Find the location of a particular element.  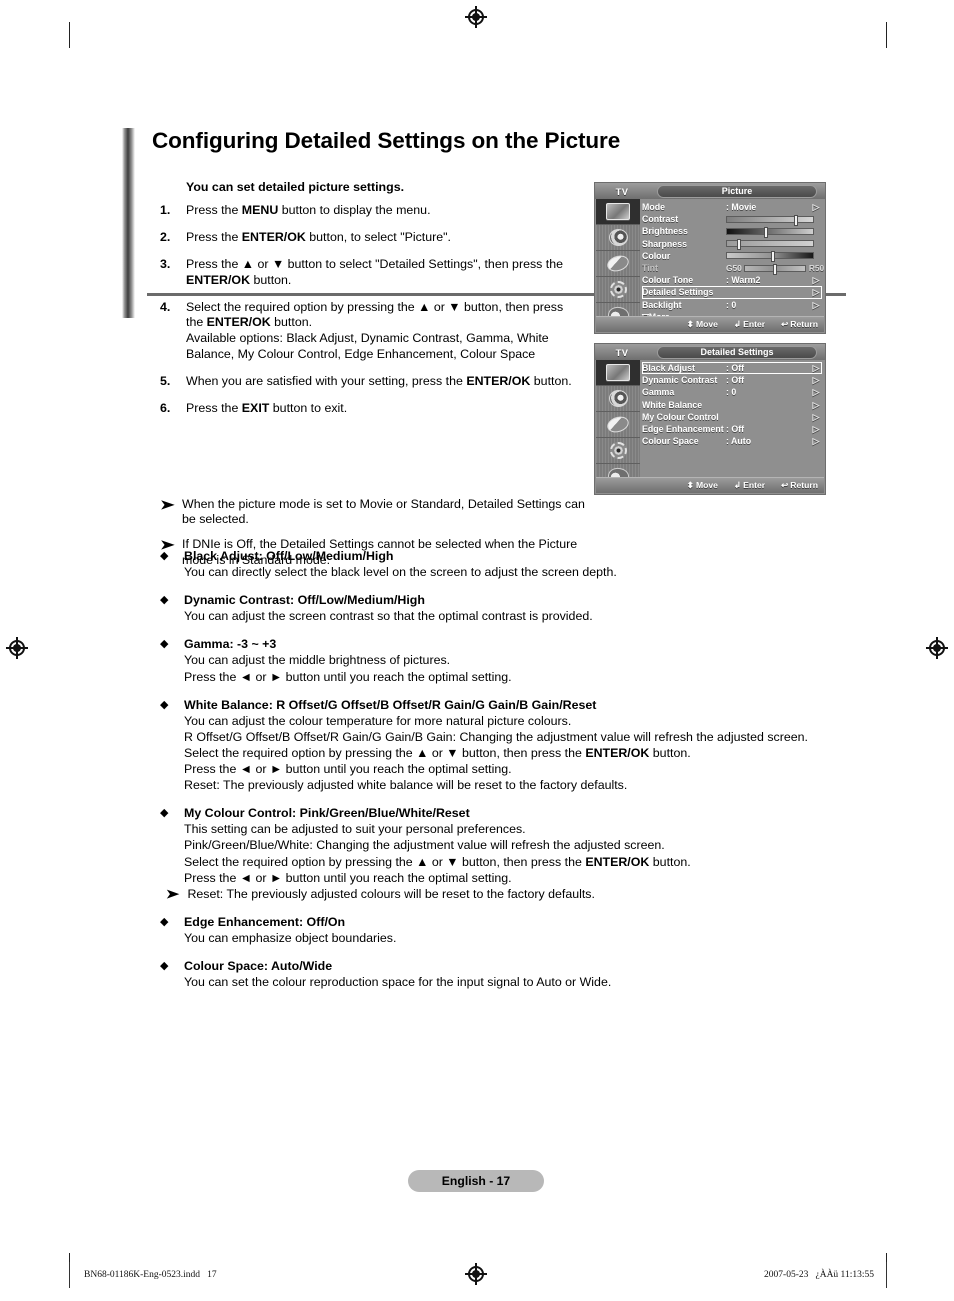

option-title: Black Adjust: Off/Low/Medium/High is located at coordinates (289, 556).